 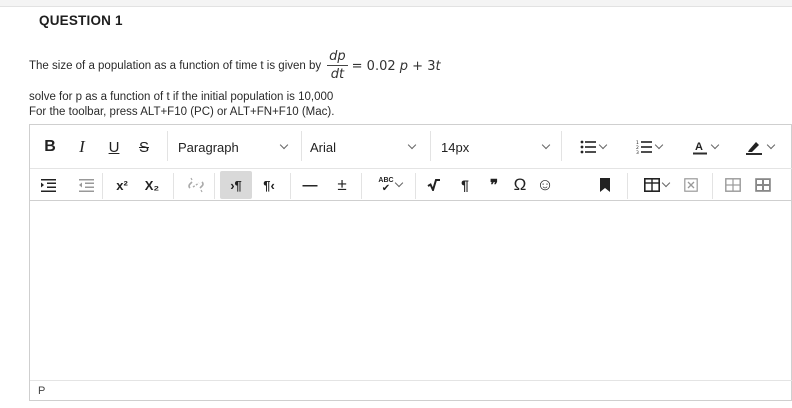 I want to click on delete-table-button, so click(x=691, y=185).